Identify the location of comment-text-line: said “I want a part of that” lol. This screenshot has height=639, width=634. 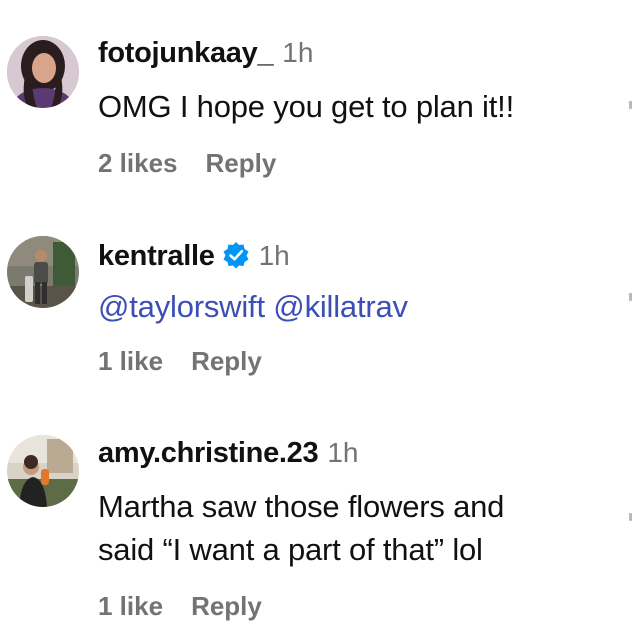
(290, 549).